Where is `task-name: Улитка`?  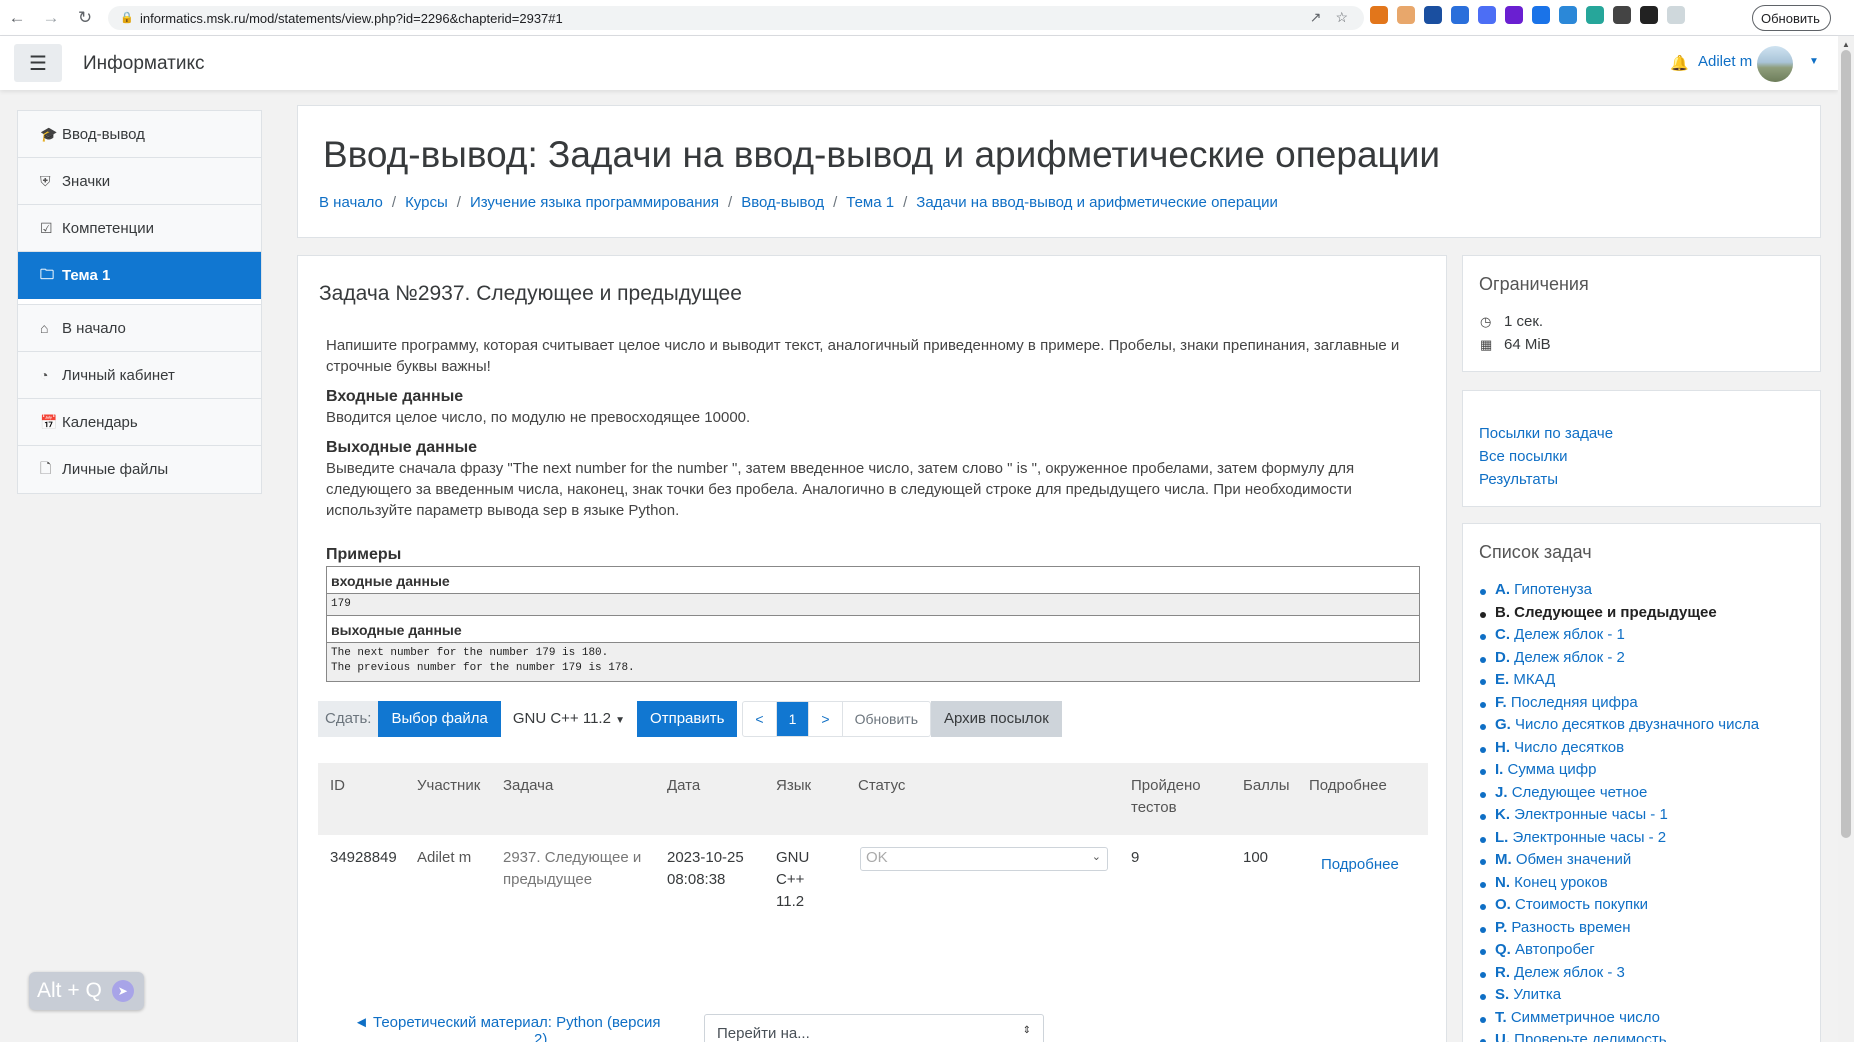
task-name: Улитка is located at coordinates (1537, 994).